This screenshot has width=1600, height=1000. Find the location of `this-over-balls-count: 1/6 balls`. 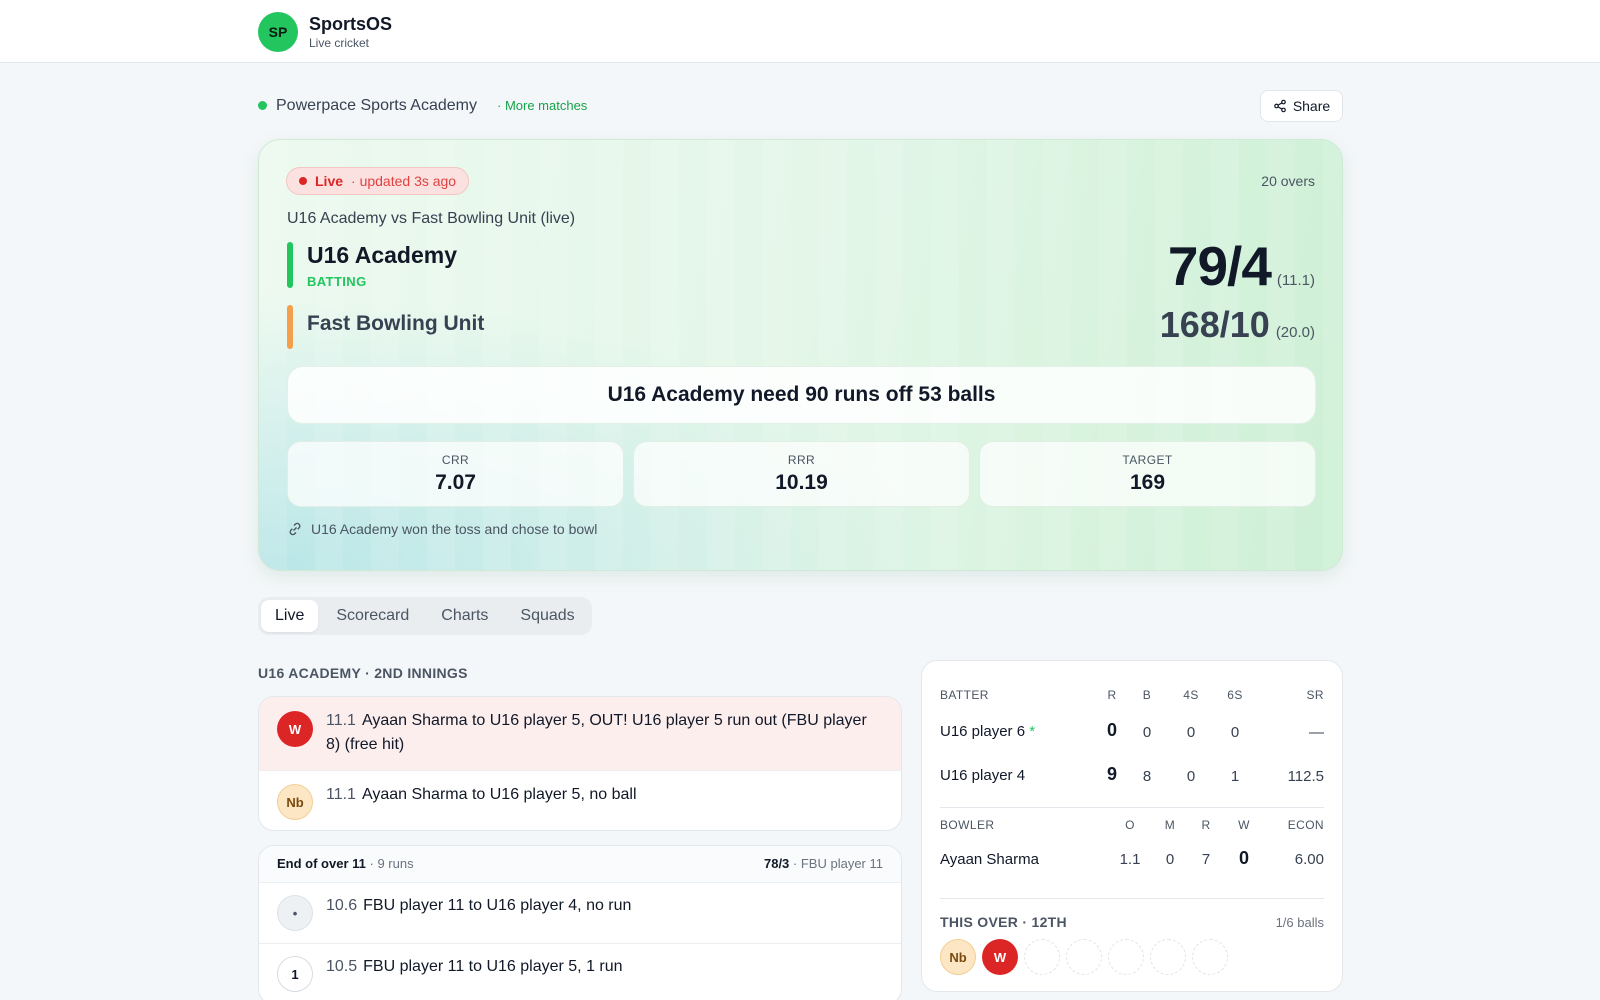

this-over-balls-count: 1/6 balls is located at coordinates (1299, 922).